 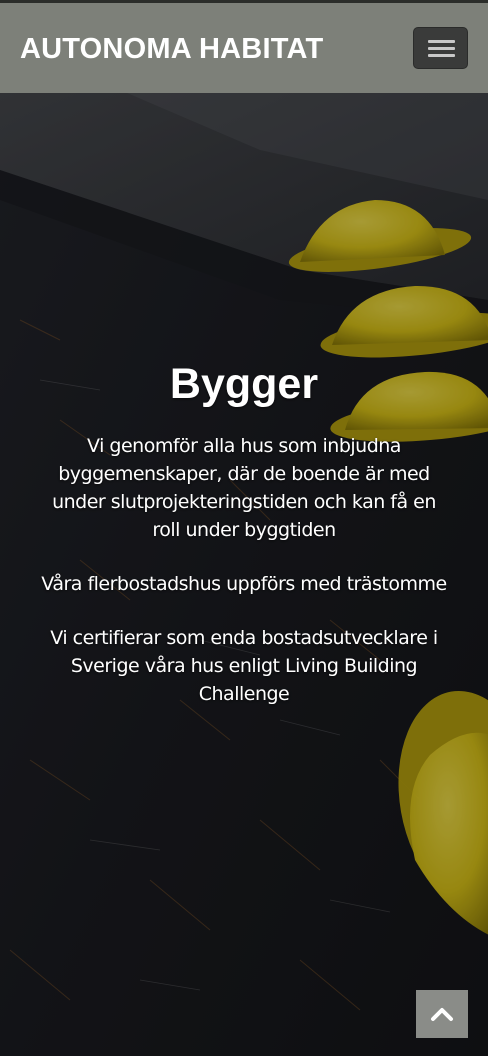 What do you see at coordinates (171, 49) in the screenshot?
I see `brand-logo-text: AUTONOMA HABITAT` at bounding box center [171, 49].